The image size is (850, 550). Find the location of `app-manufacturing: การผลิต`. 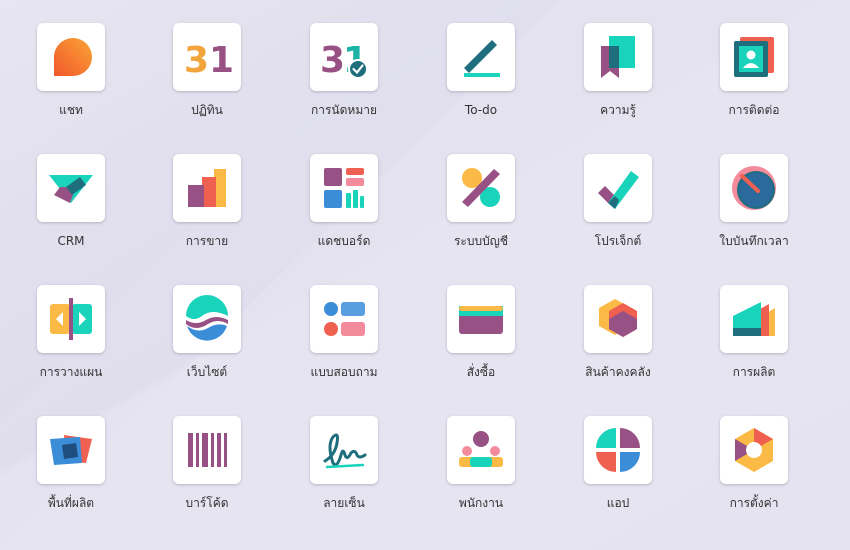

app-manufacturing: การผลิต is located at coordinates (754, 340).